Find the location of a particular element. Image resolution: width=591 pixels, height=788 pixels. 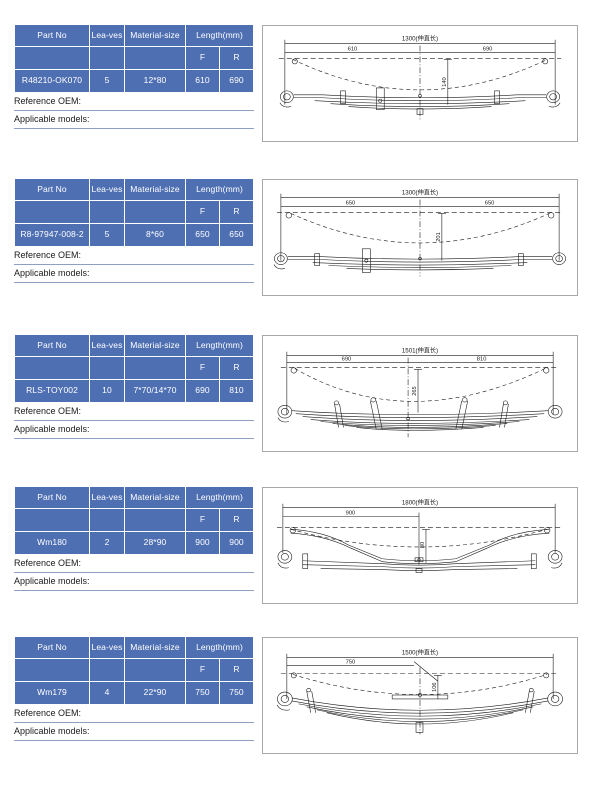

cell-length-f: 650 is located at coordinates (202, 235).